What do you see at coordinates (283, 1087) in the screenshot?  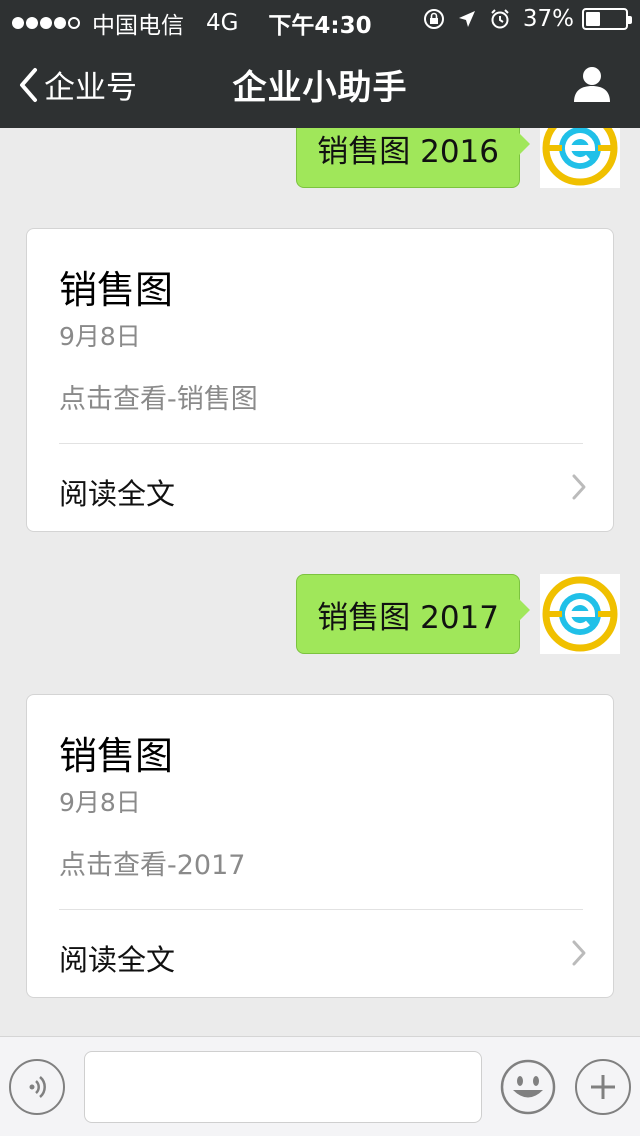 I see `message-input` at bounding box center [283, 1087].